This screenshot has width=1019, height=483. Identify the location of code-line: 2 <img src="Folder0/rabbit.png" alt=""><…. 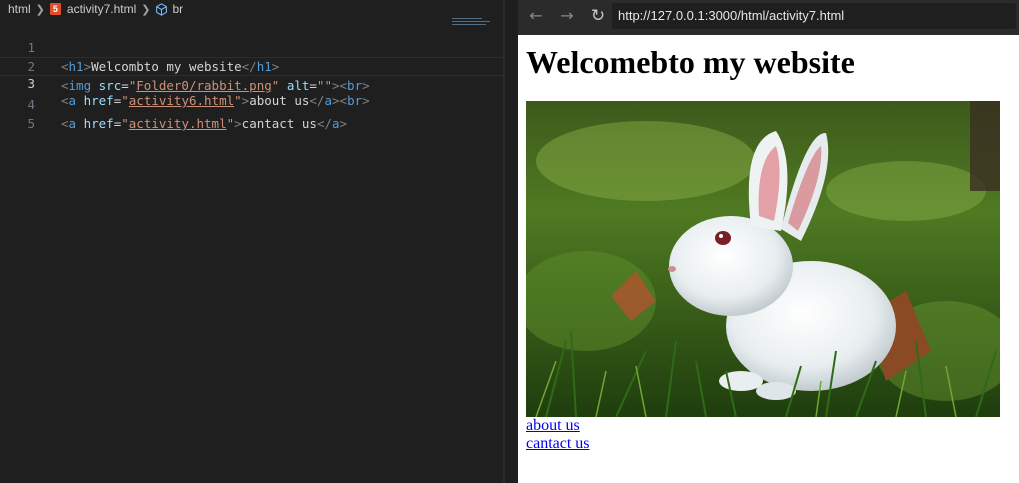
(252, 65).